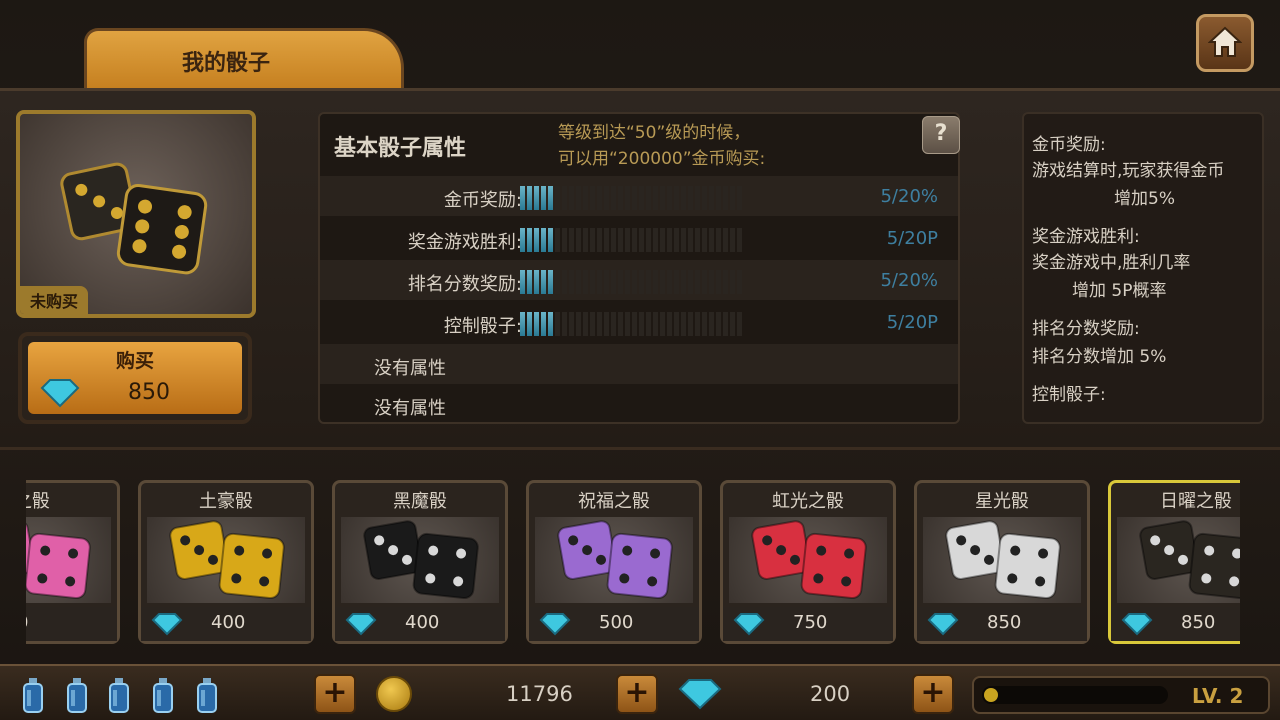 The image size is (1280, 720). Describe the element at coordinates (662, 159) in the screenshot. I see `unlock-note-line2: 可以用“200000”金币购买:` at that location.